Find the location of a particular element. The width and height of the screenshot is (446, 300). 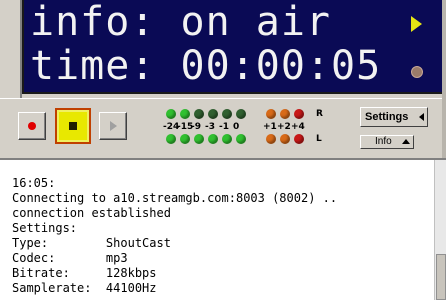

stop-icon is located at coordinates (73, 126).